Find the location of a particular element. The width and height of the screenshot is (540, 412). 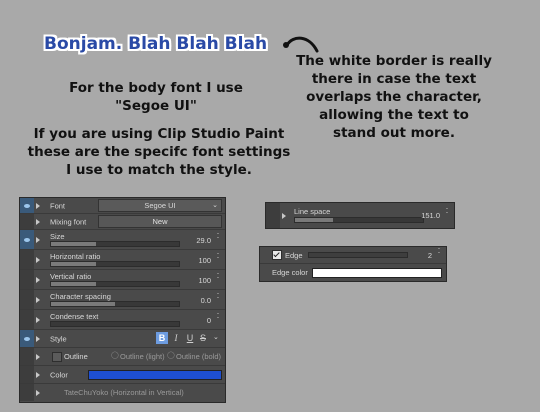

outline-label: Outline is located at coordinates (76, 356).